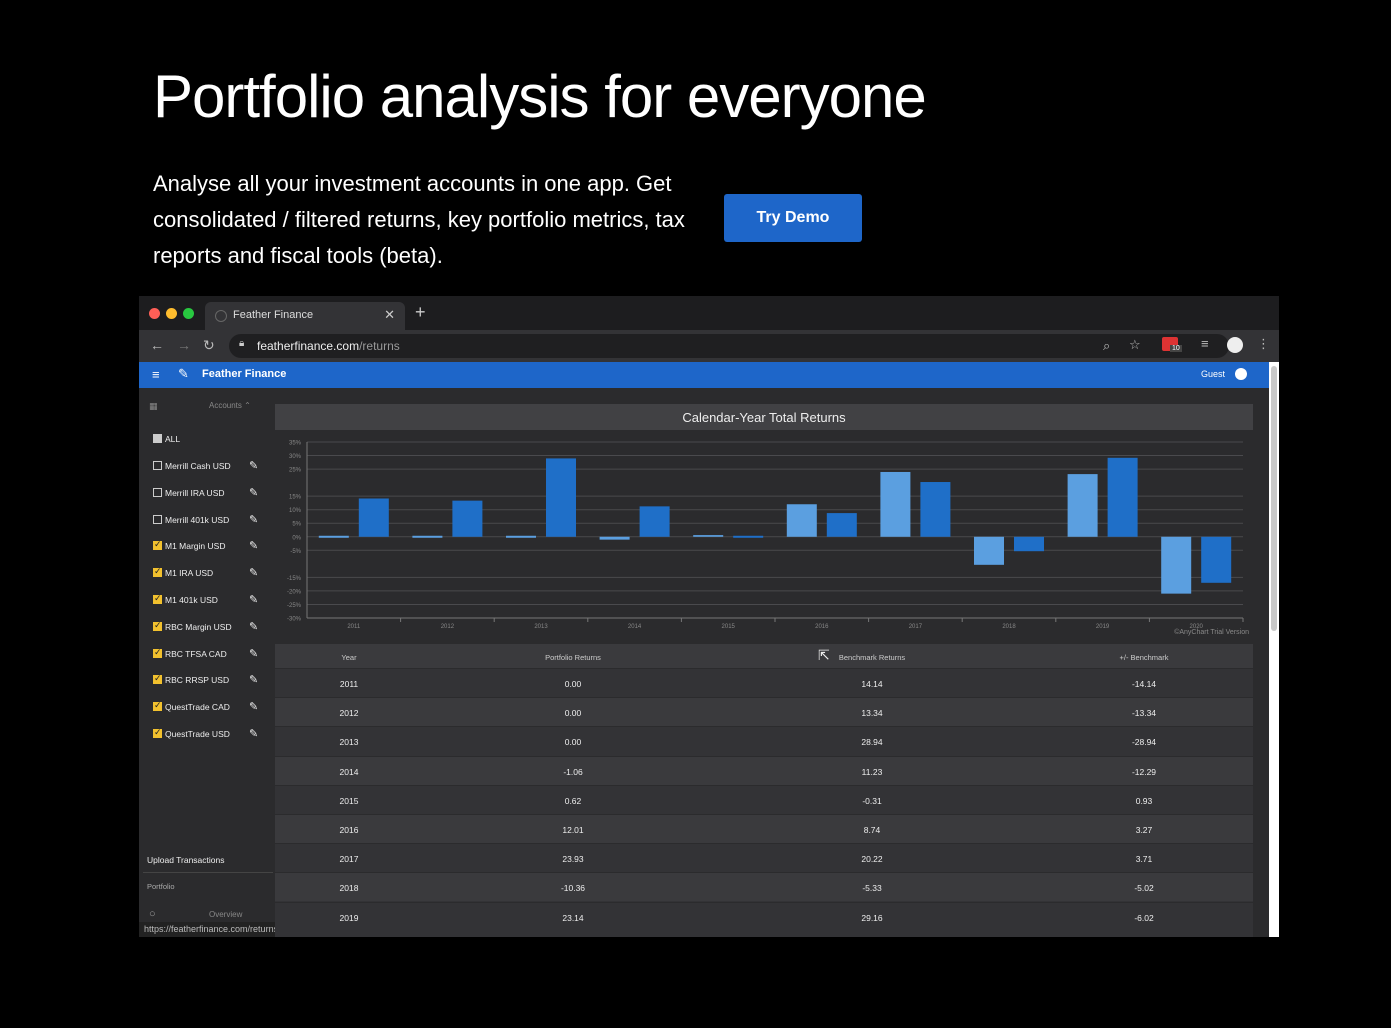 The height and width of the screenshot is (1028, 1391). Describe the element at coordinates (1263, 344) in the screenshot. I see `browser-menu-icon: ⋮` at that location.